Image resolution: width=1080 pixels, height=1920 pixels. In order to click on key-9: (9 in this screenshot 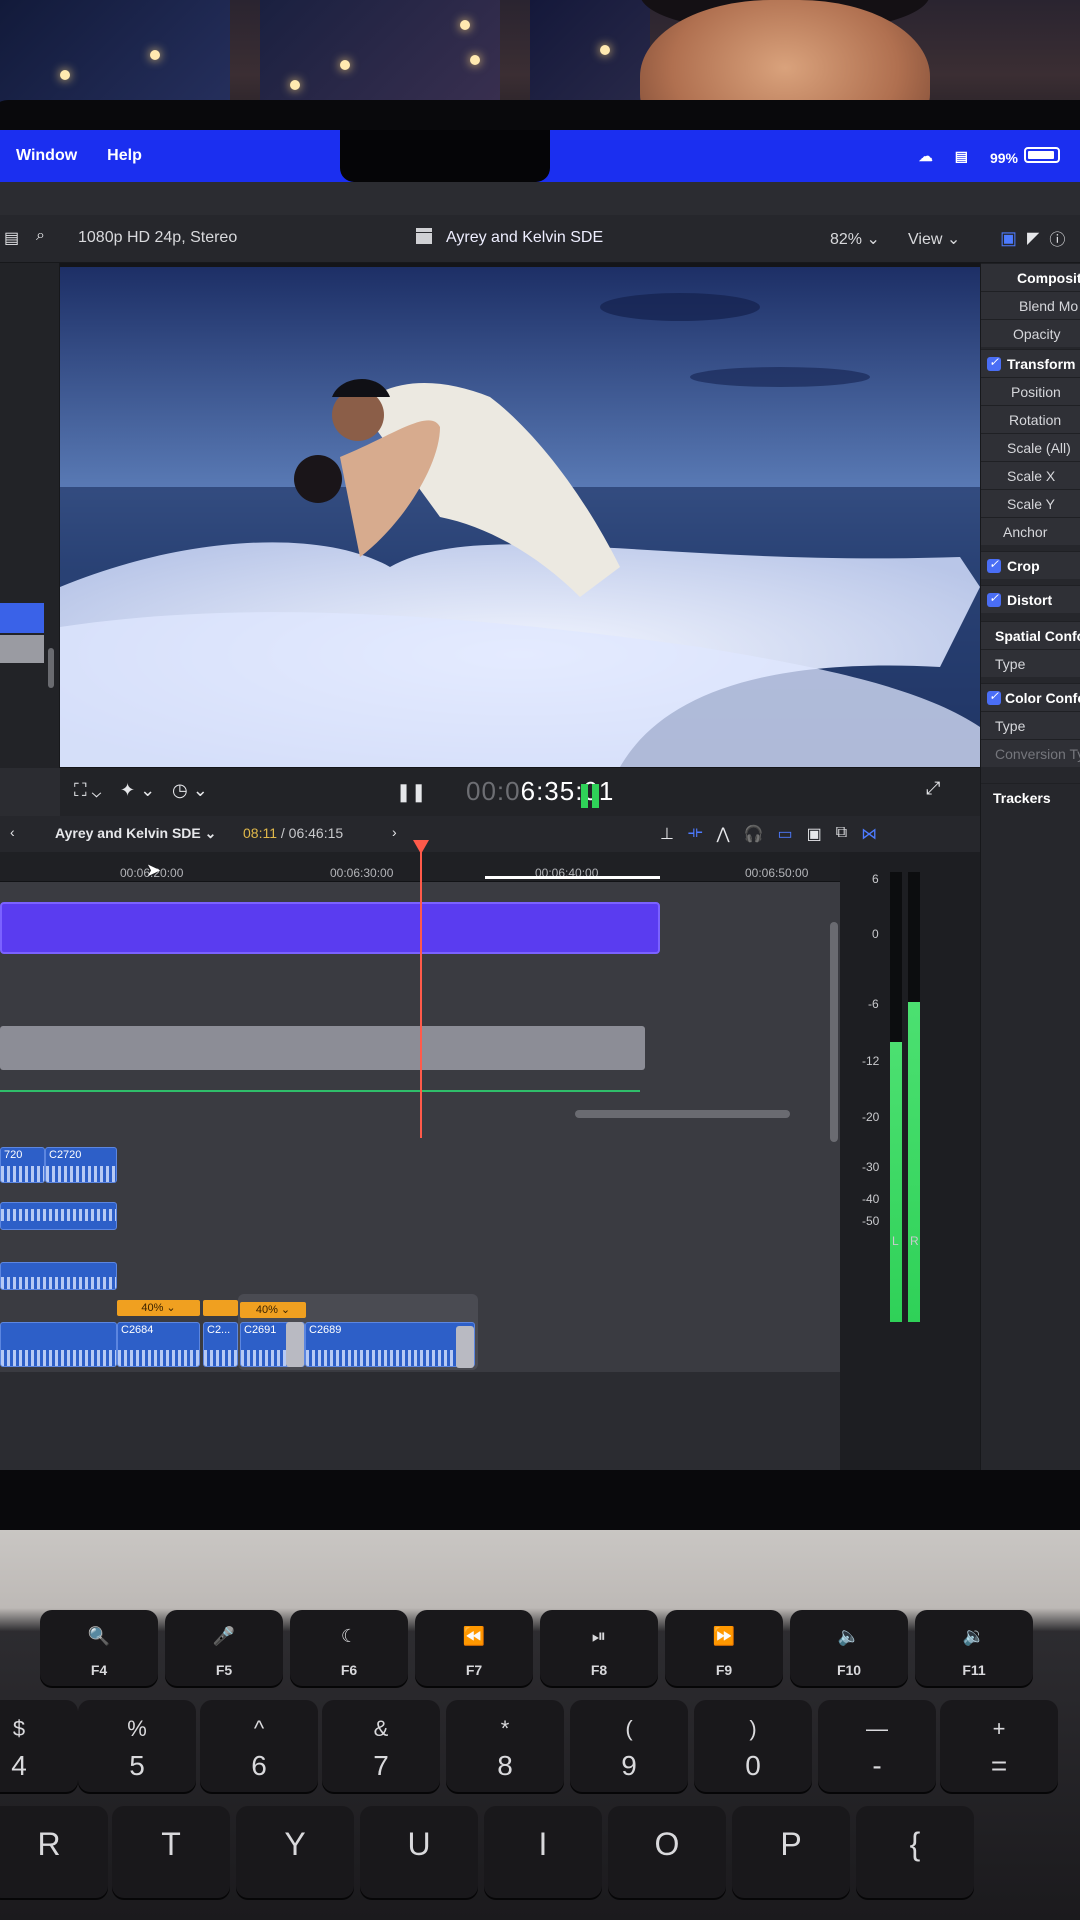, I will do `click(629, 1746)`.